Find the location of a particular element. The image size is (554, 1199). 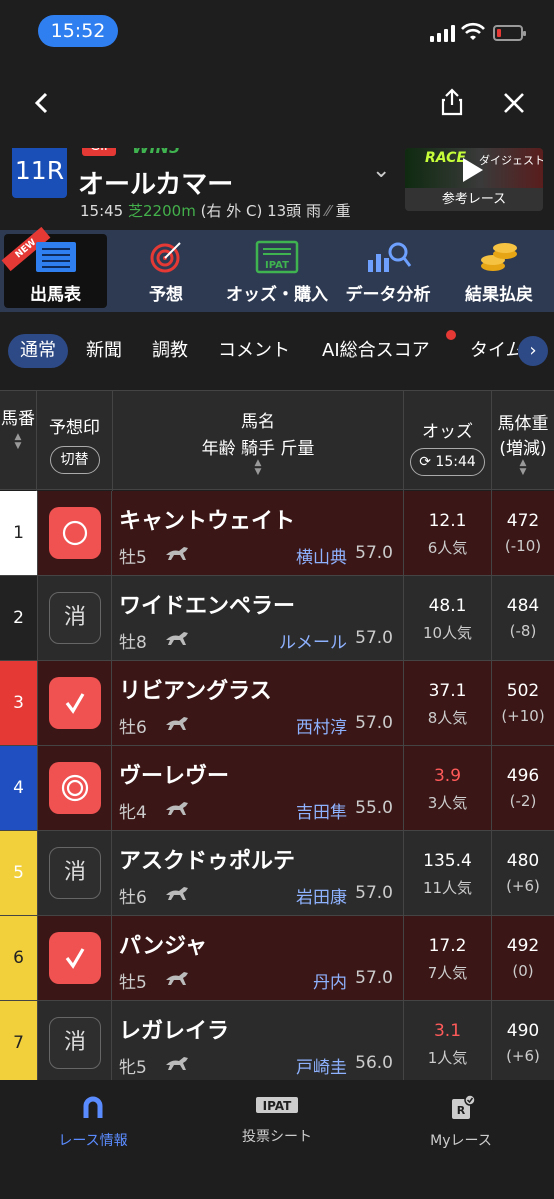

table-row: 1 キャントウェイト 牡5 横山典 57.0 12.1 6人気 472 (-10) is located at coordinates (277, 533).